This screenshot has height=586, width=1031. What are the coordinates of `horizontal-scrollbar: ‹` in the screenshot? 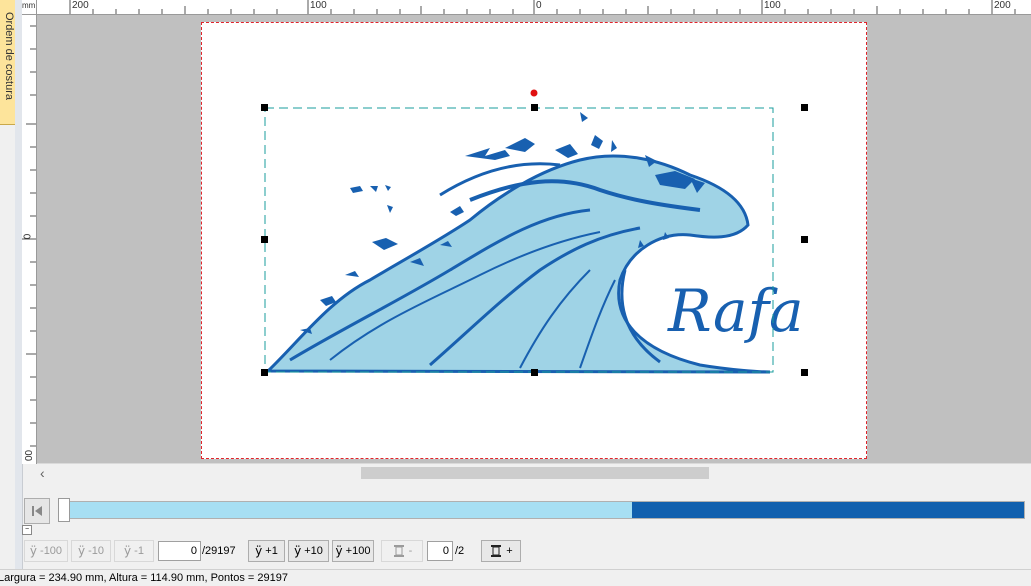 It's located at (534, 472).